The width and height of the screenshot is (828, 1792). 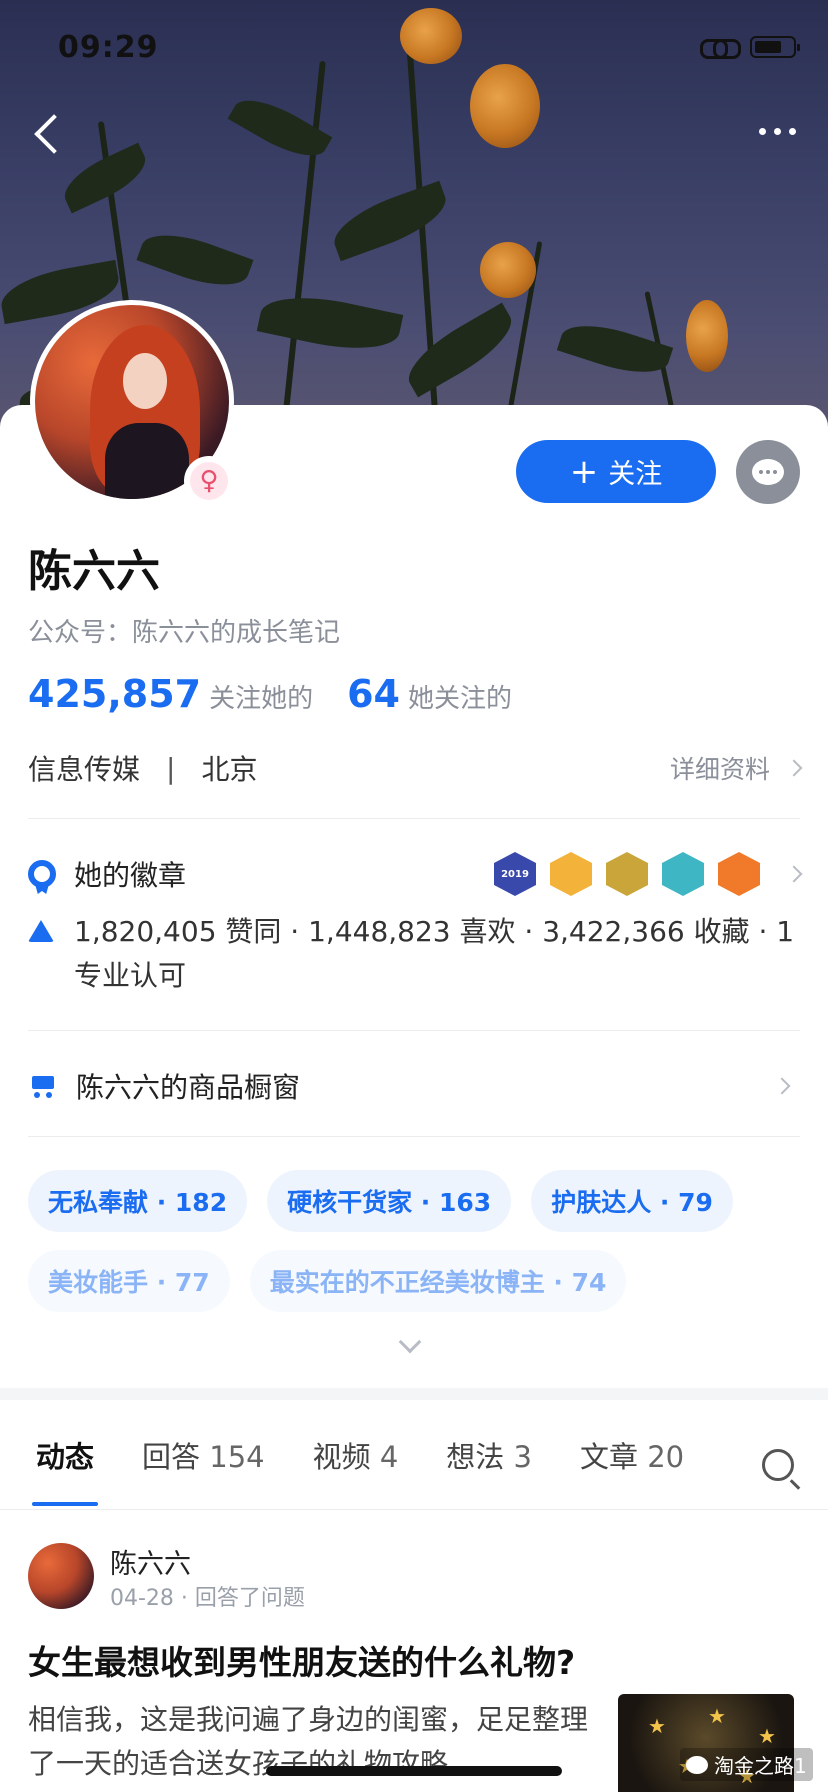 What do you see at coordinates (460, 696) in the screenshot?
I see `following-label: 她关注的` at bounding box center [460, 696].